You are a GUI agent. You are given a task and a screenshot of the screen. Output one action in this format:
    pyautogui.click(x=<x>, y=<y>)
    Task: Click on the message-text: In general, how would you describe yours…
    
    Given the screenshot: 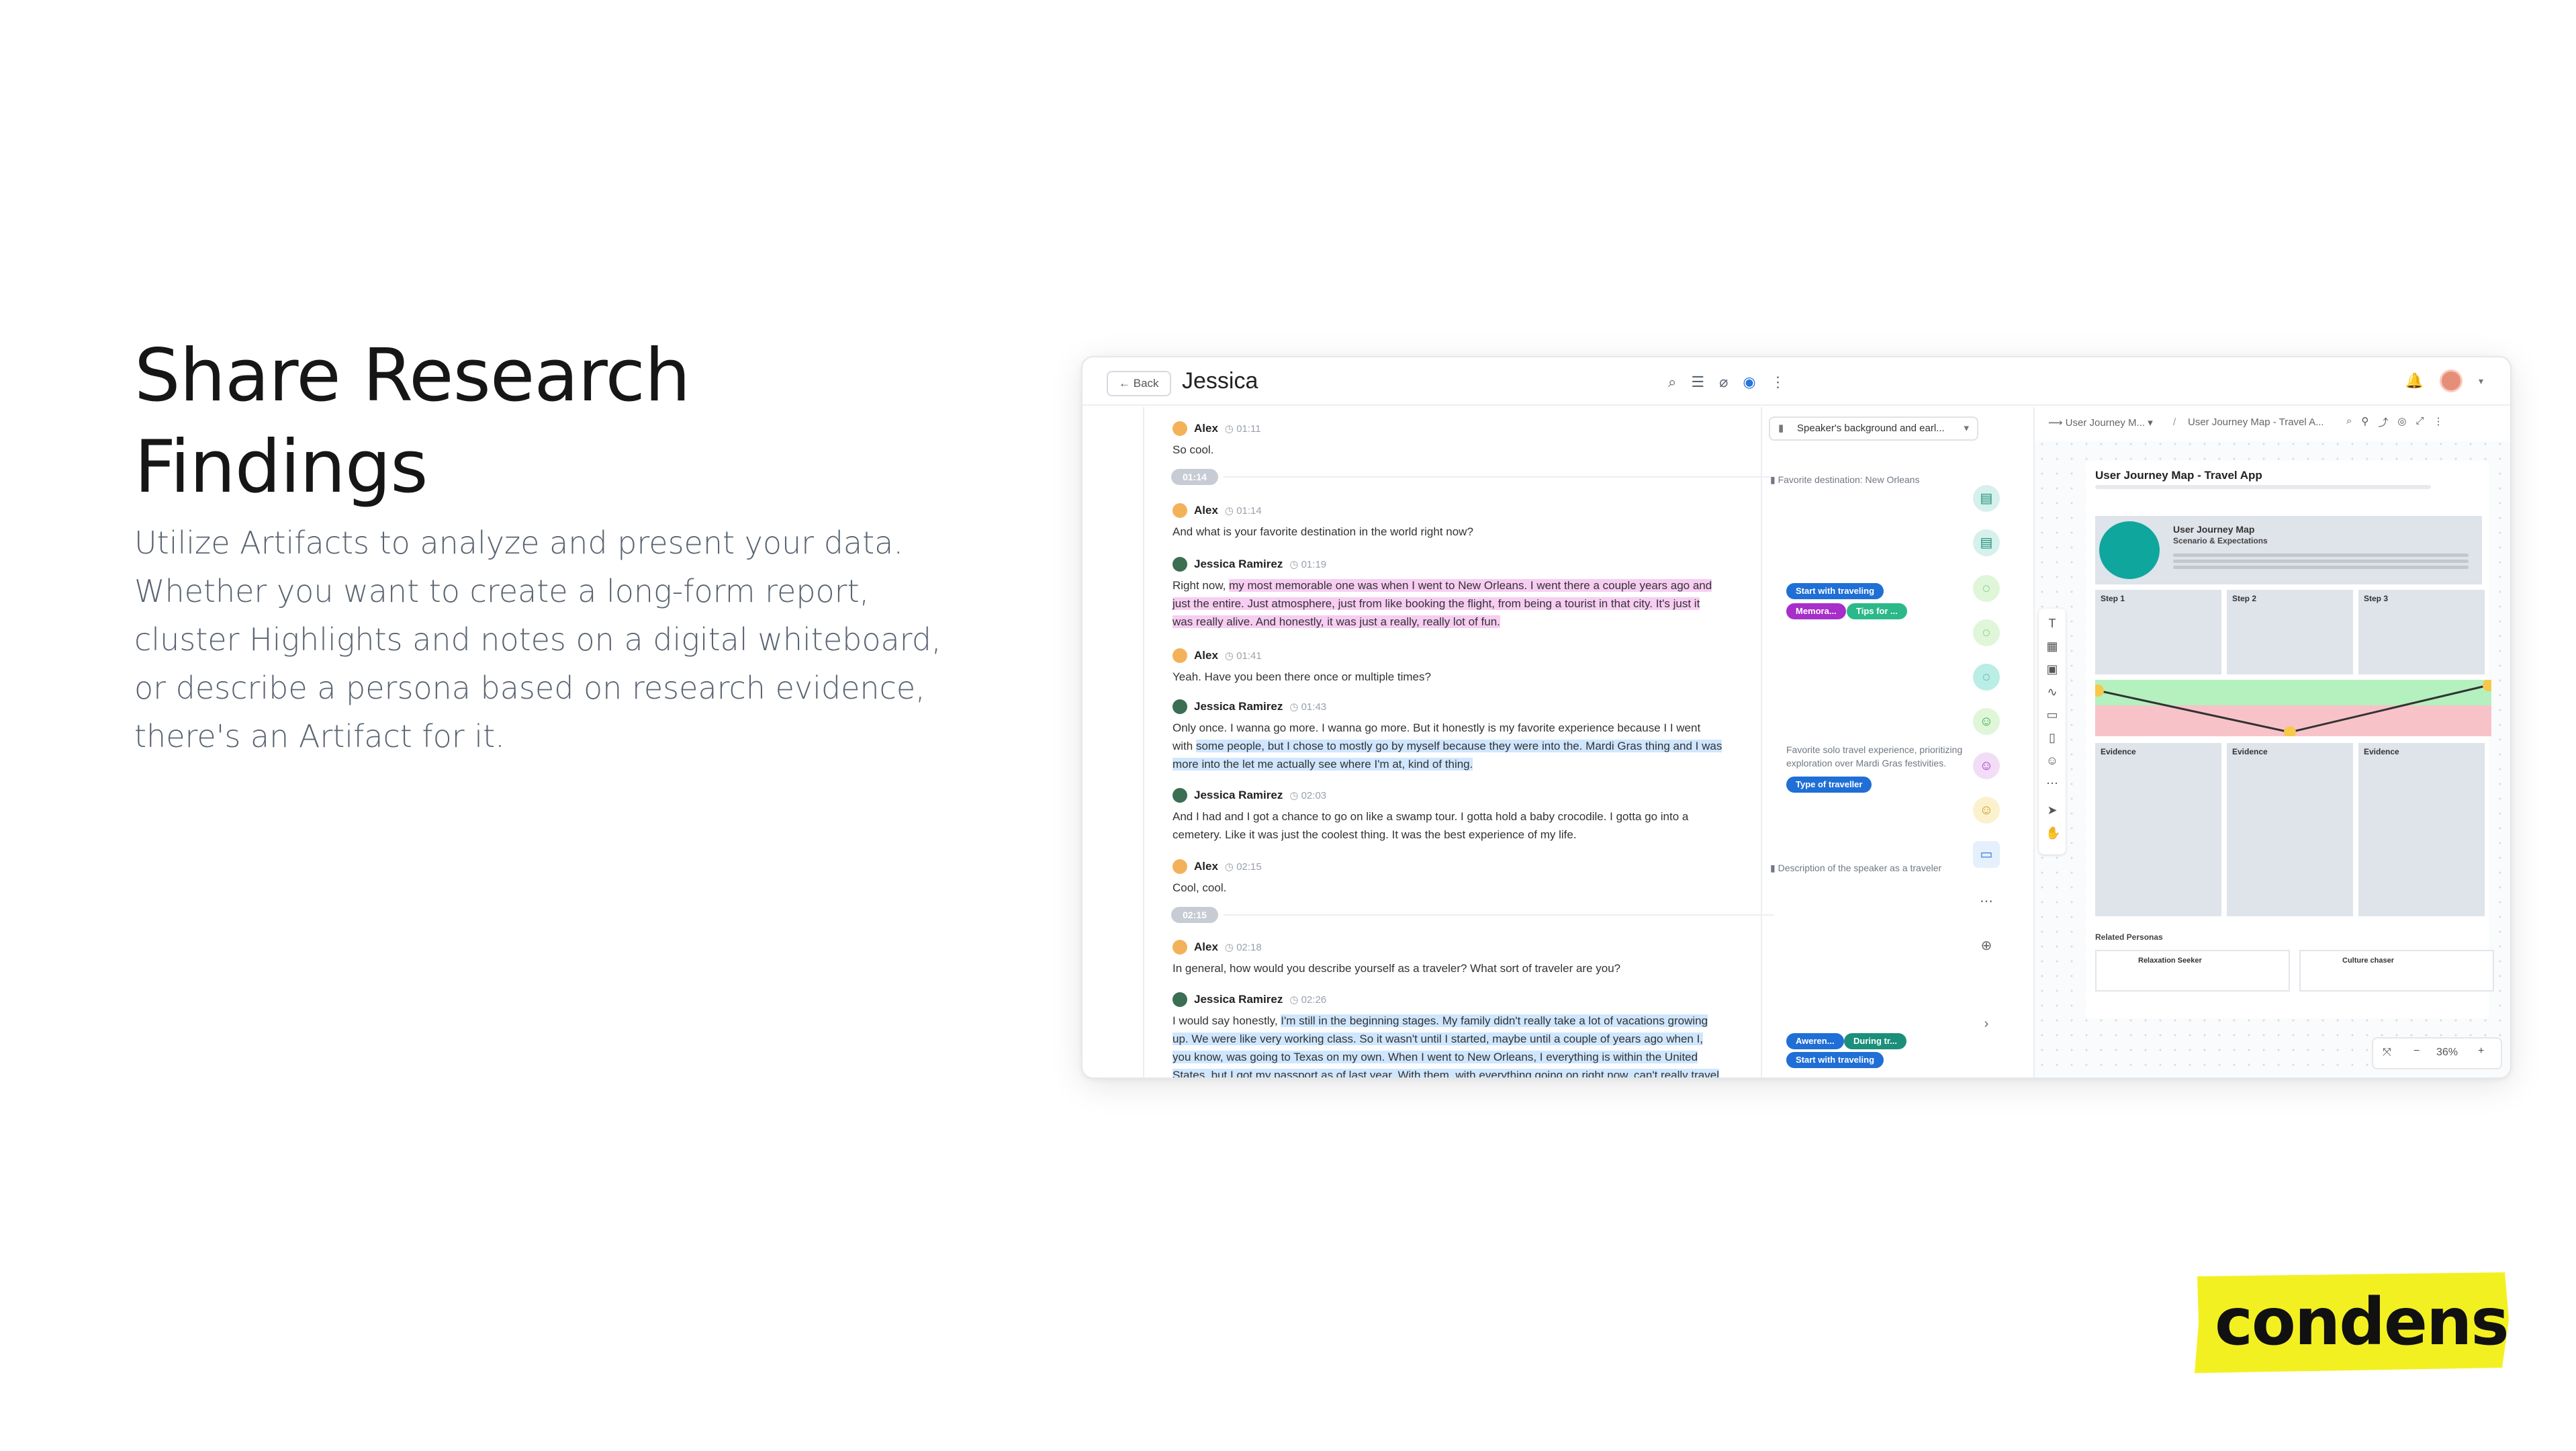 What is the action you would take?
    pyautogui.click(x=1396, y=968)
    